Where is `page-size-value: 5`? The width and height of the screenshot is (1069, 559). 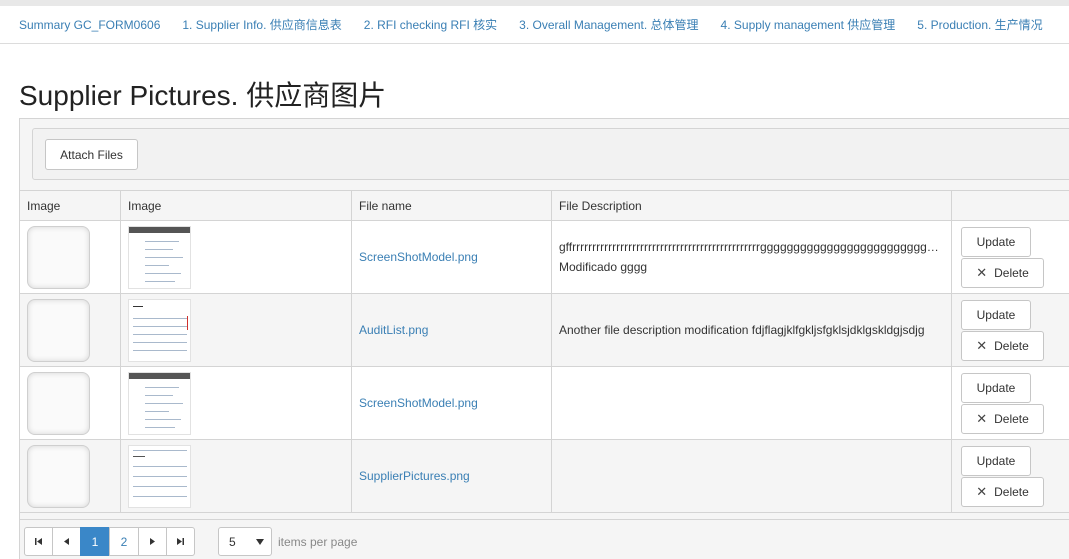 page-size-value: 5 is located at coordinates (232, 541).